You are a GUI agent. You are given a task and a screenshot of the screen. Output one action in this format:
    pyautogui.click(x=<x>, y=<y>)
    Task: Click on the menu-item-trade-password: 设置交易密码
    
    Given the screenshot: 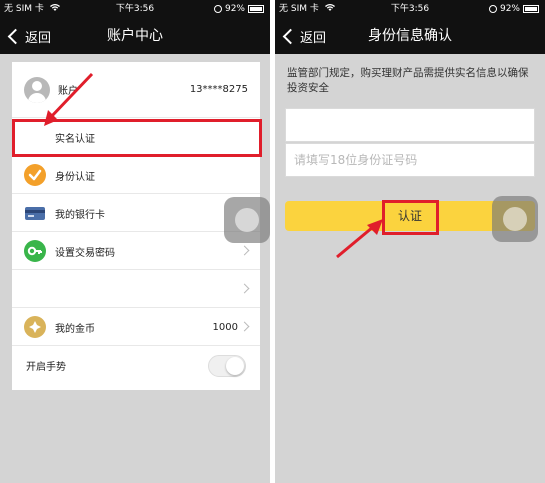 What is the action you would take?
    pyautogui.click(x=136, y=251)
    